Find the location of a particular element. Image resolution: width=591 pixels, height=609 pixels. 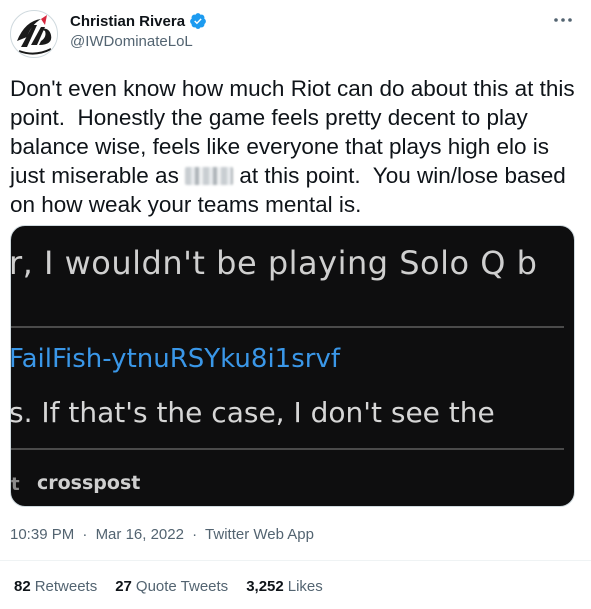

more-options-icon is located at coordinates (563, 20).